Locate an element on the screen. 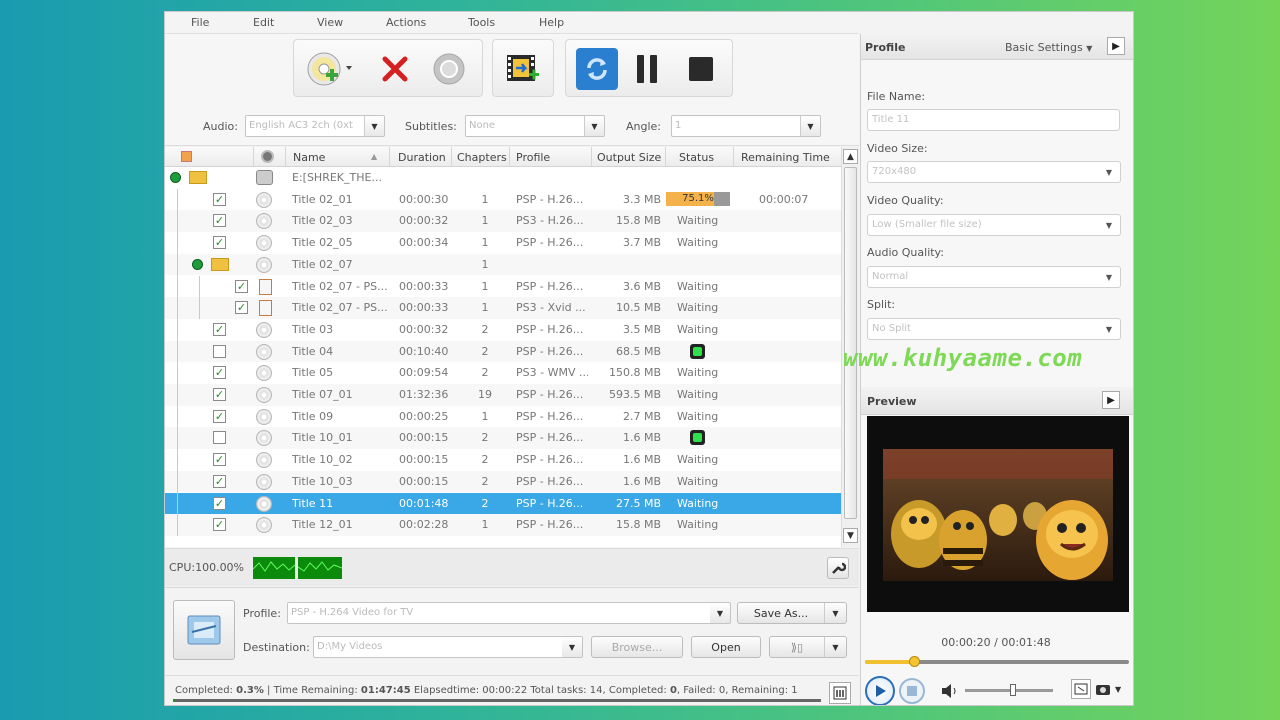 This screenshot has height=720, width=1280. preview-video is located at coordinates (998, 514).